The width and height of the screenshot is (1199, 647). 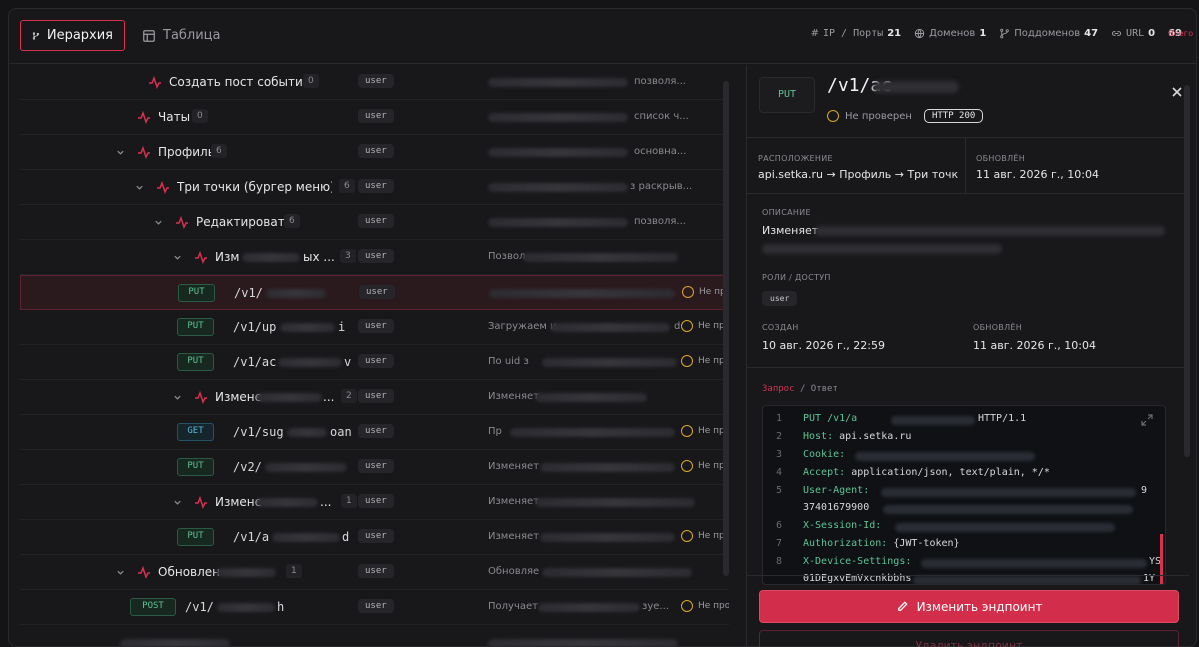 I want to click on code-line: 8 X-Device-Settings: YS, so click(x=964, y=564).